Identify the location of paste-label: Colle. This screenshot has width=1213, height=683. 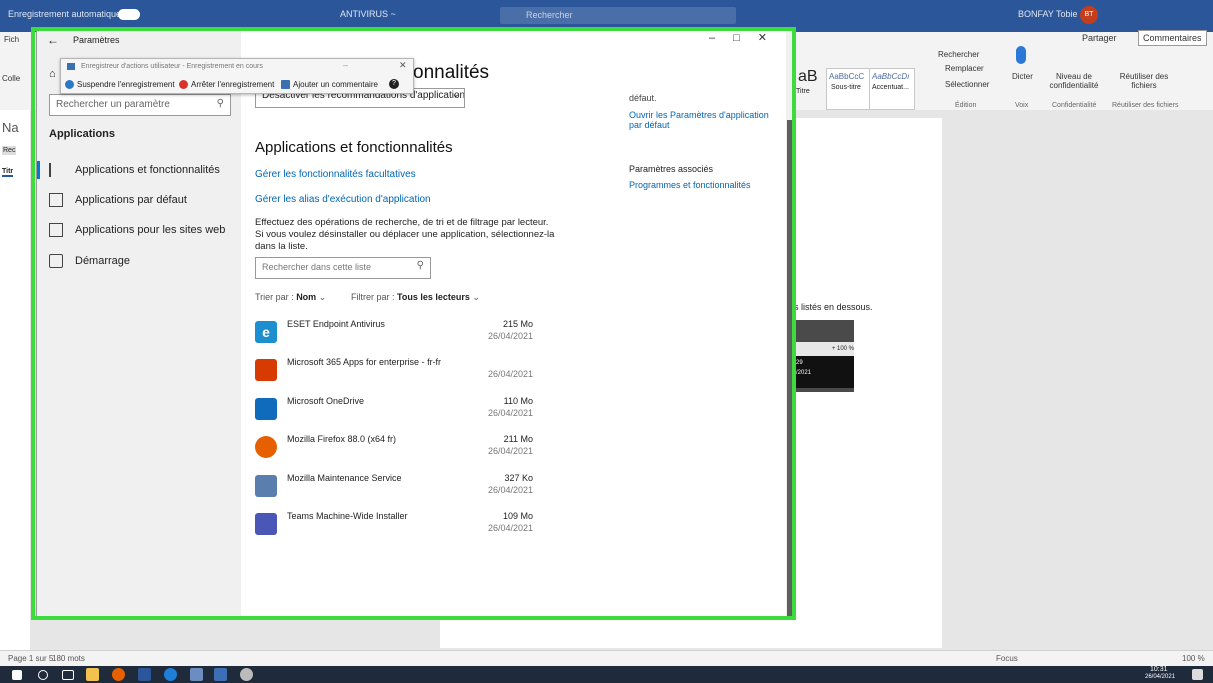
(11, 78).